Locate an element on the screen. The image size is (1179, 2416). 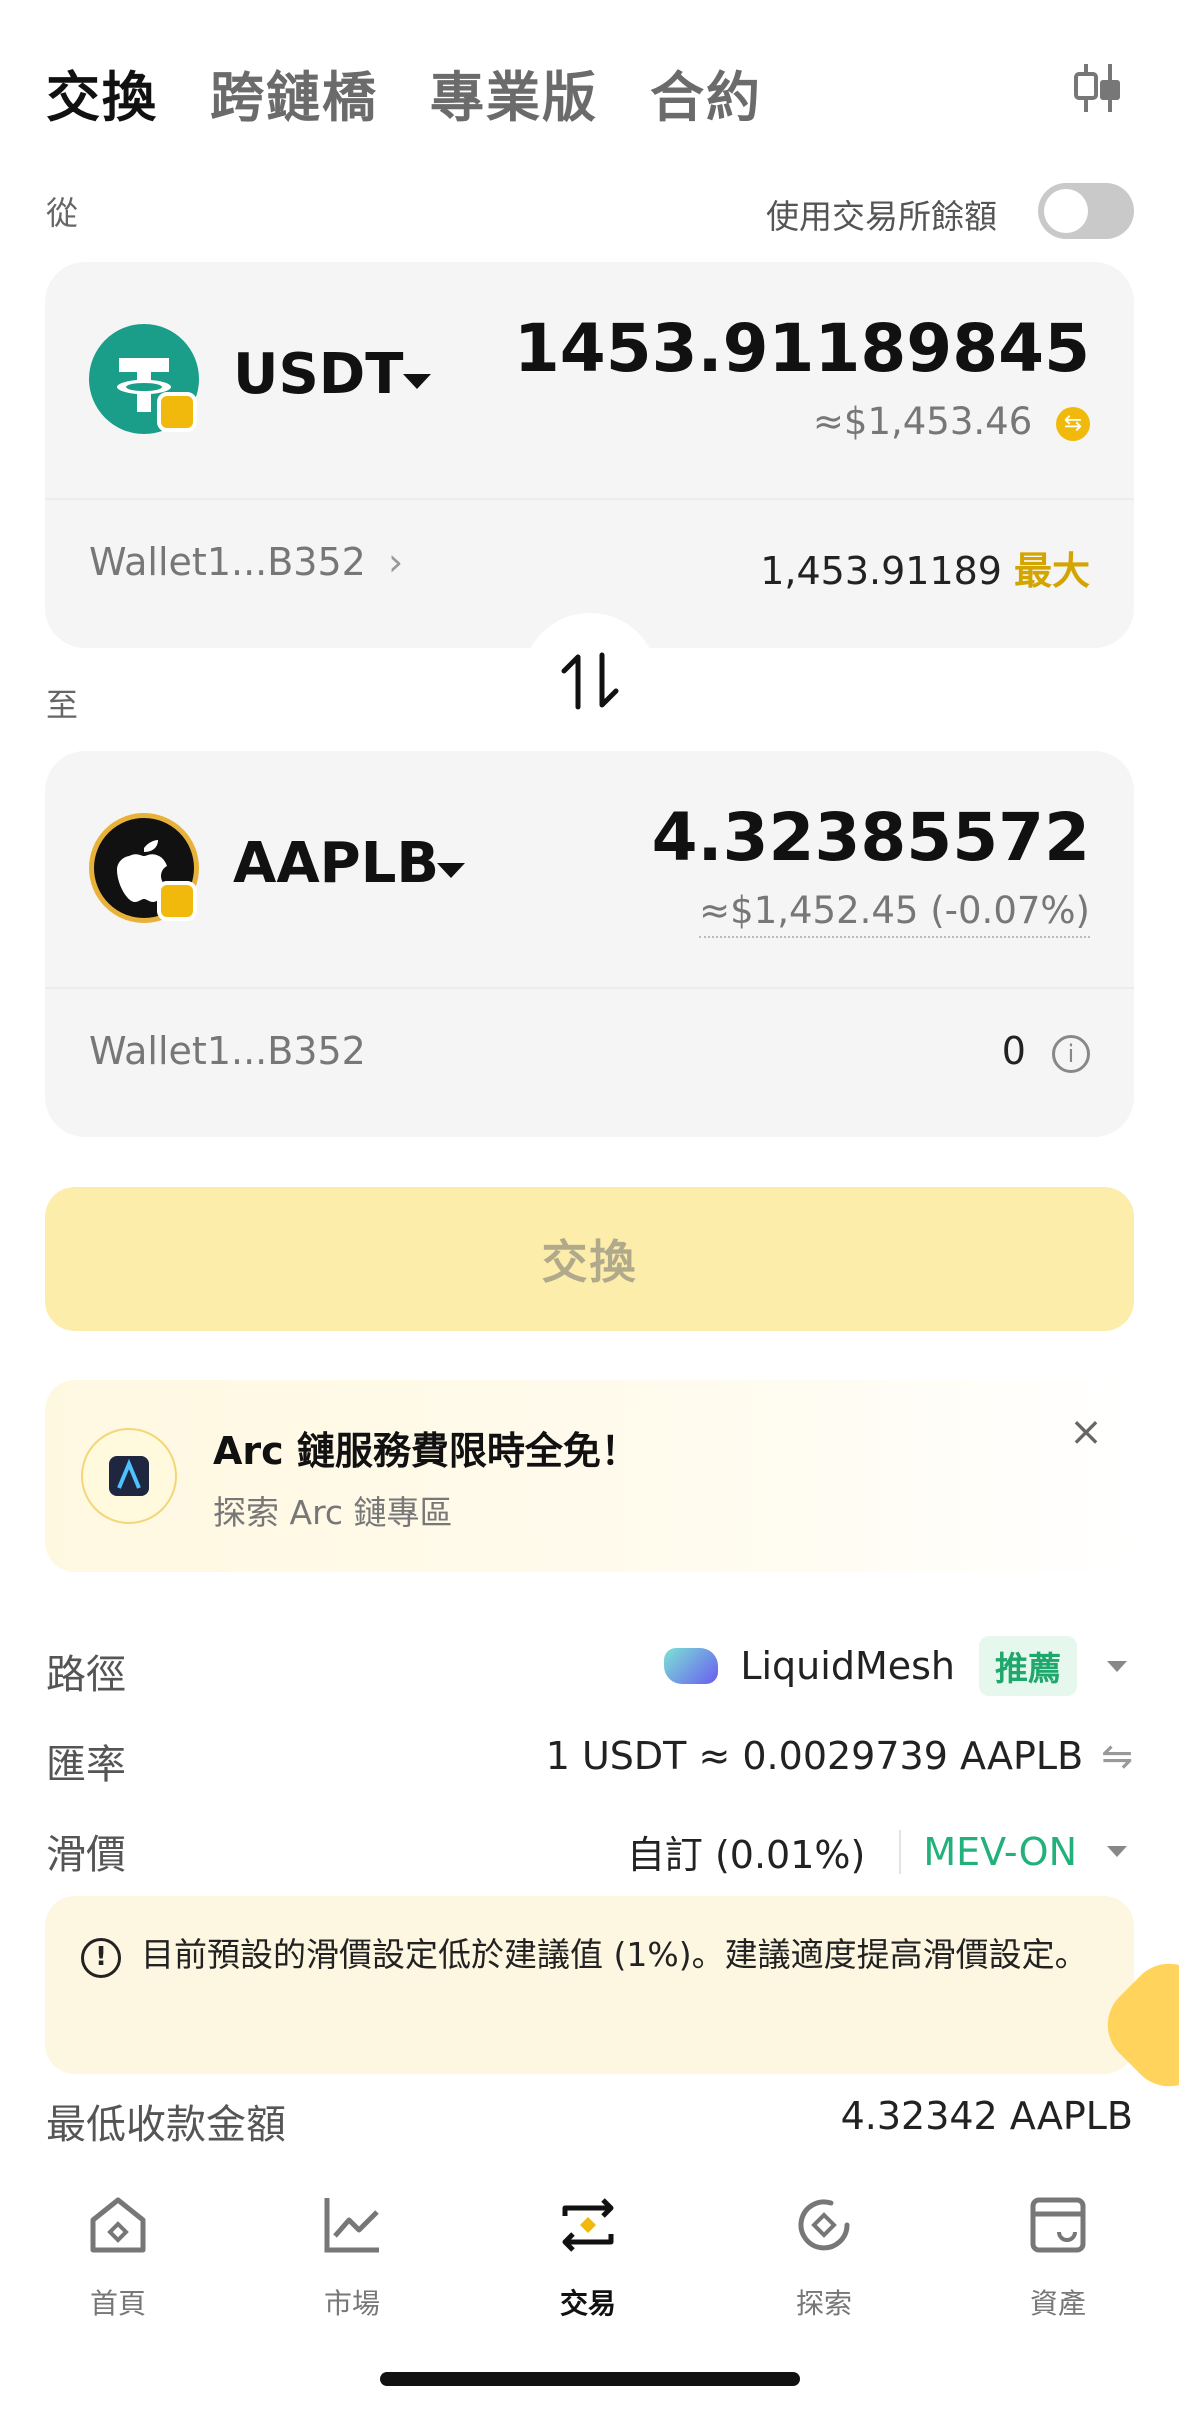
from-amount-input: 1453.91189845 is located at coordinates (802, 348).